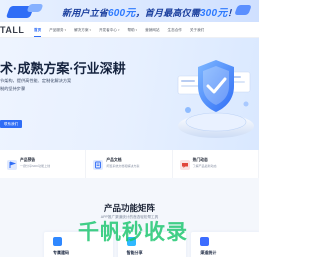 Image resolution: width=320 pixels, height=257 pixels. I want to click on feature-card: 产品文档闲置系统文档和解决方案, so click(129, 164).